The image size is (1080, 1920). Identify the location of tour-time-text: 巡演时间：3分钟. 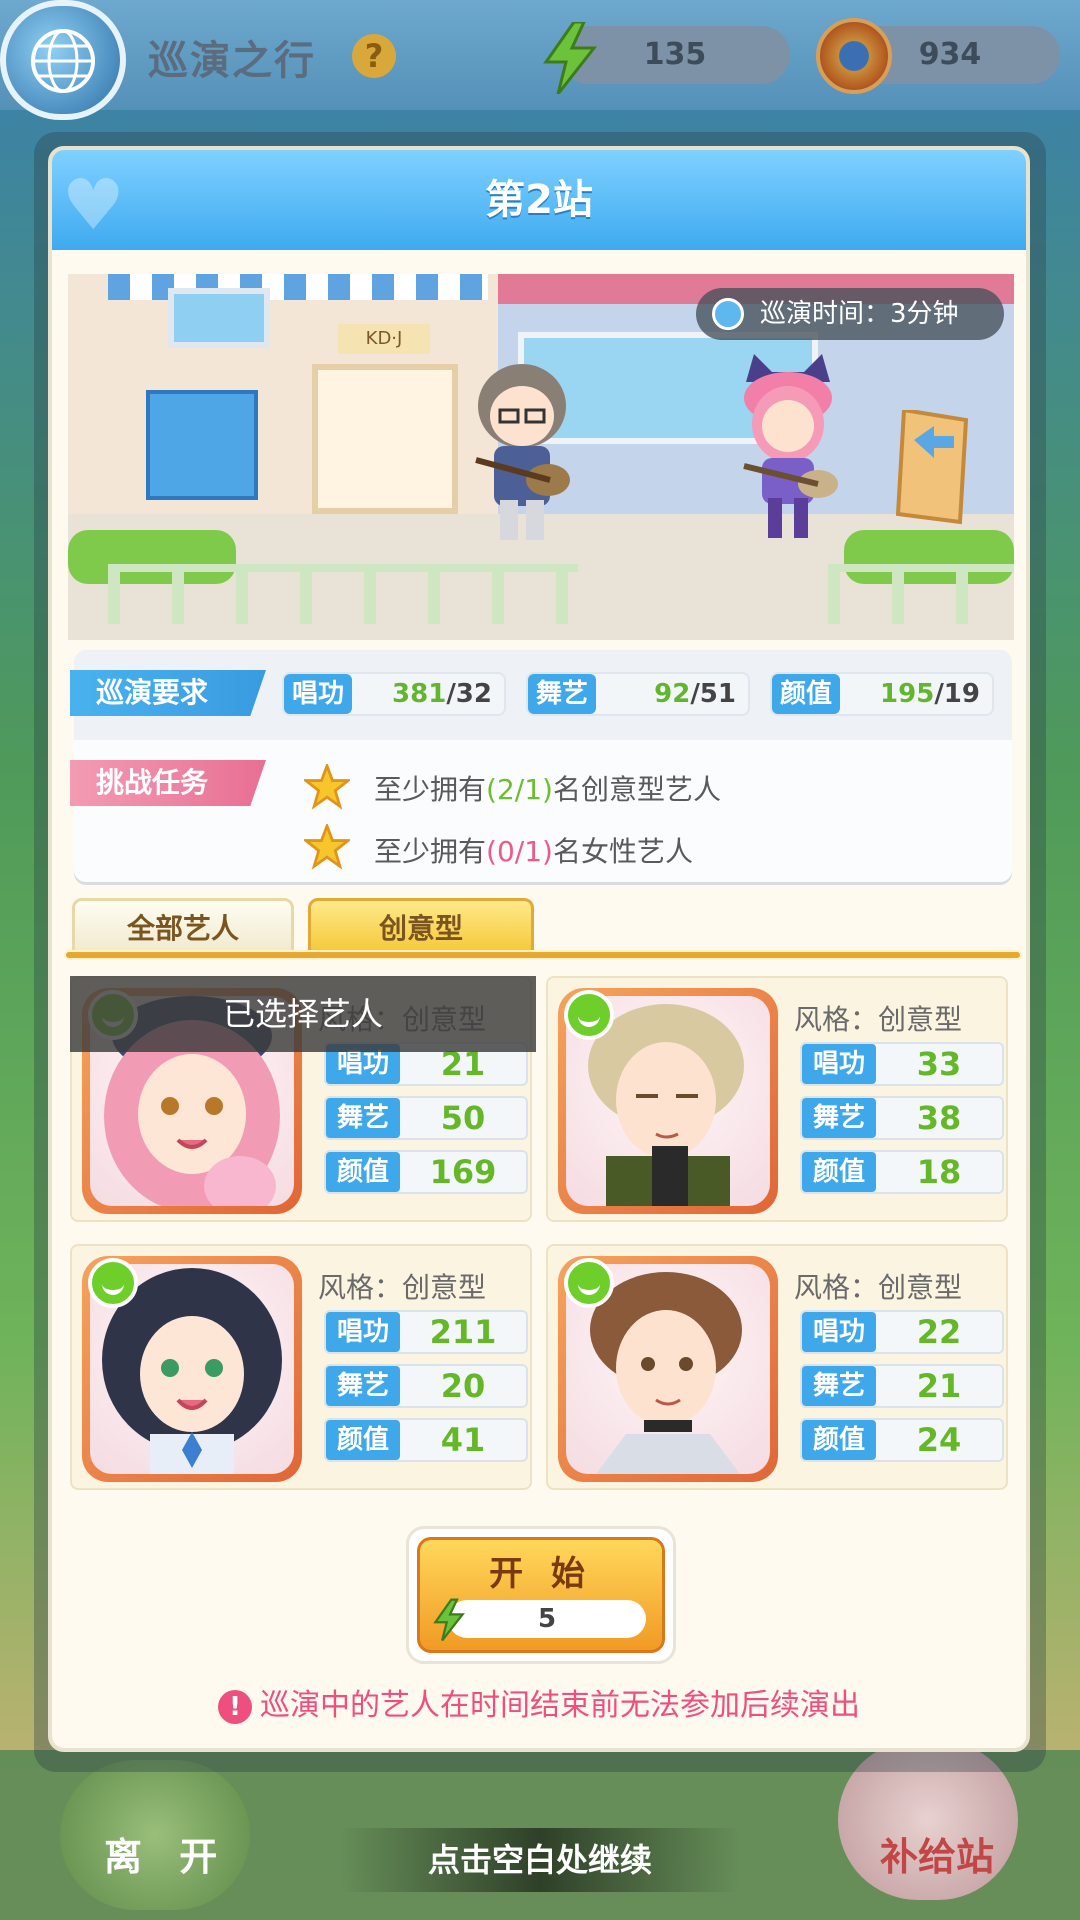
(859, 314).